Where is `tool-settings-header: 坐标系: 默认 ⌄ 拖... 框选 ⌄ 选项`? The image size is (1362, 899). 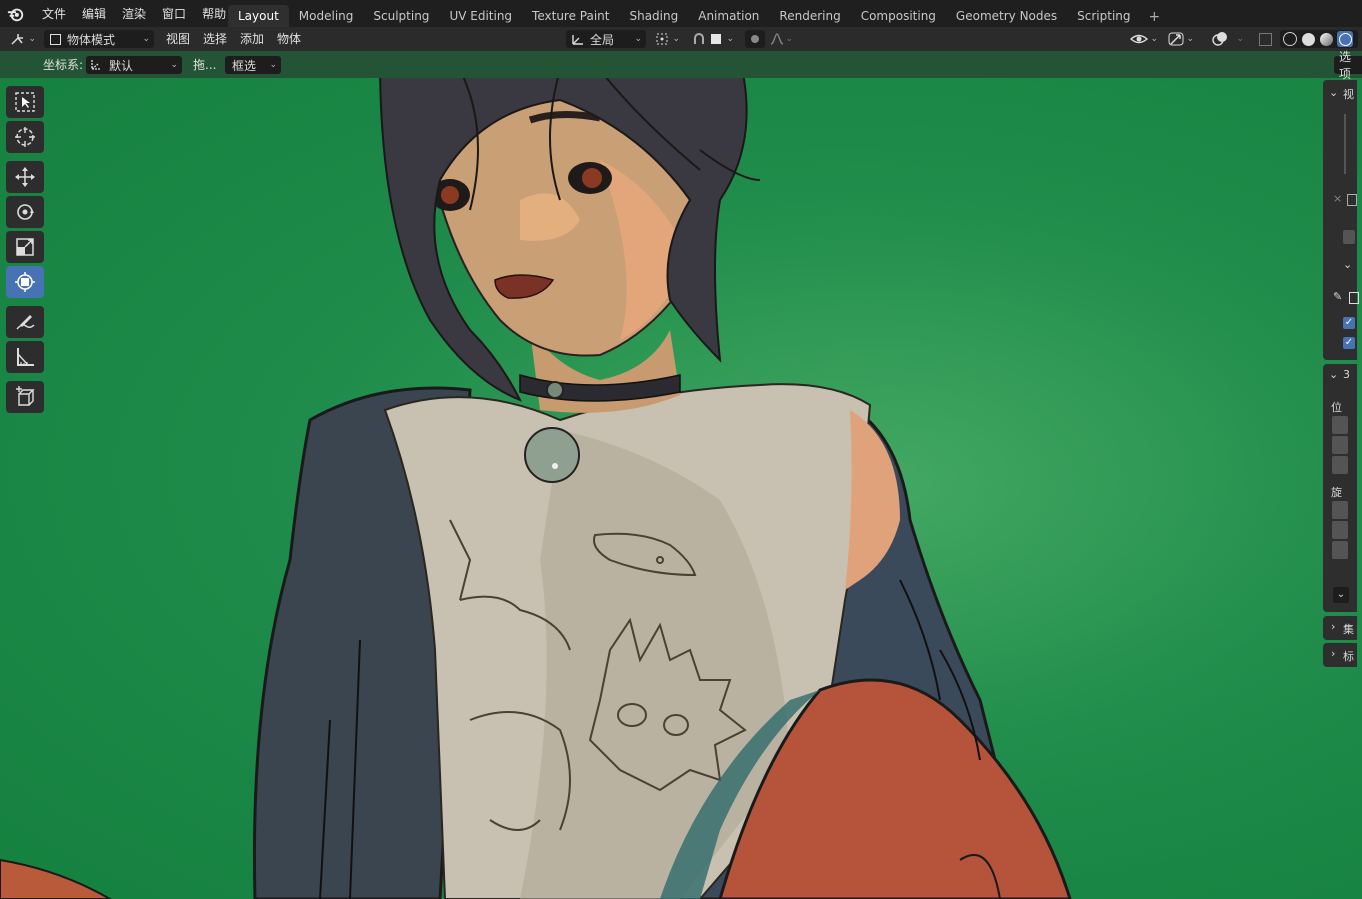
tool-settings-header: 坐标系: 默认 ⌄ 拖... 框选 ⌄ 选项 is located at coordinates (681, 65).